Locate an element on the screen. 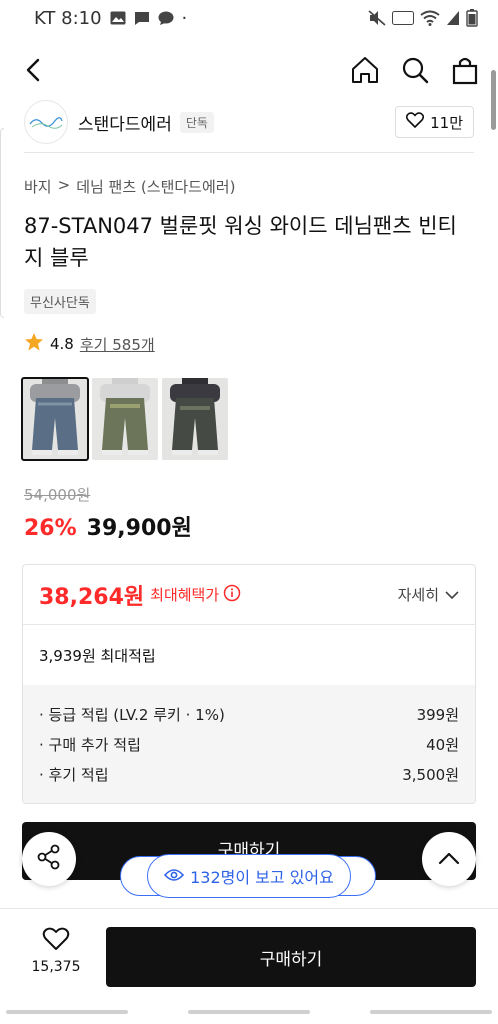 The height and width of the screenshot is (1024, 498). points-item: · 등급 적립 (LV.2 루키 · 1%) 399원 is located at coordinates (249, 714).